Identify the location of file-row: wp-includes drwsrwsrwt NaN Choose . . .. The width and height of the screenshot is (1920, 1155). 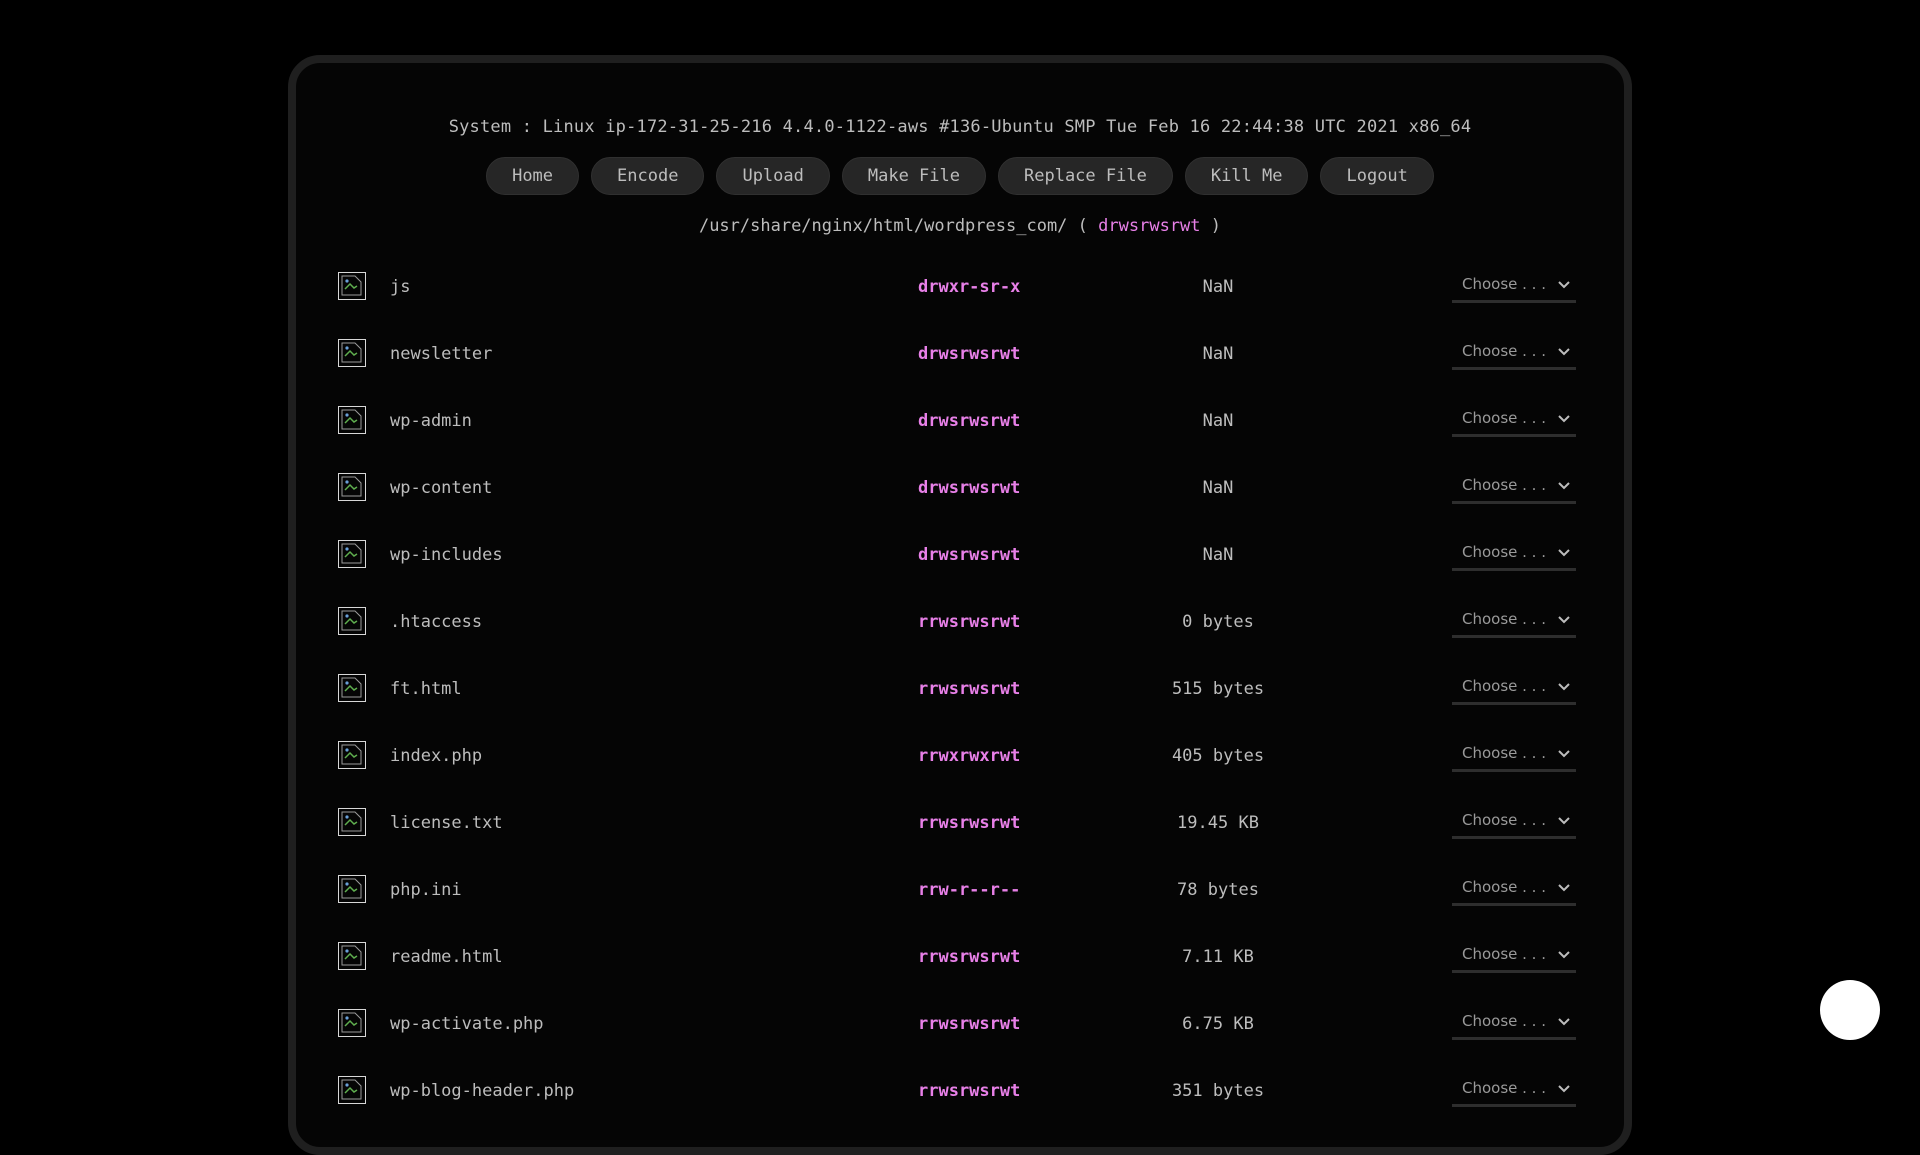
(973, 564).